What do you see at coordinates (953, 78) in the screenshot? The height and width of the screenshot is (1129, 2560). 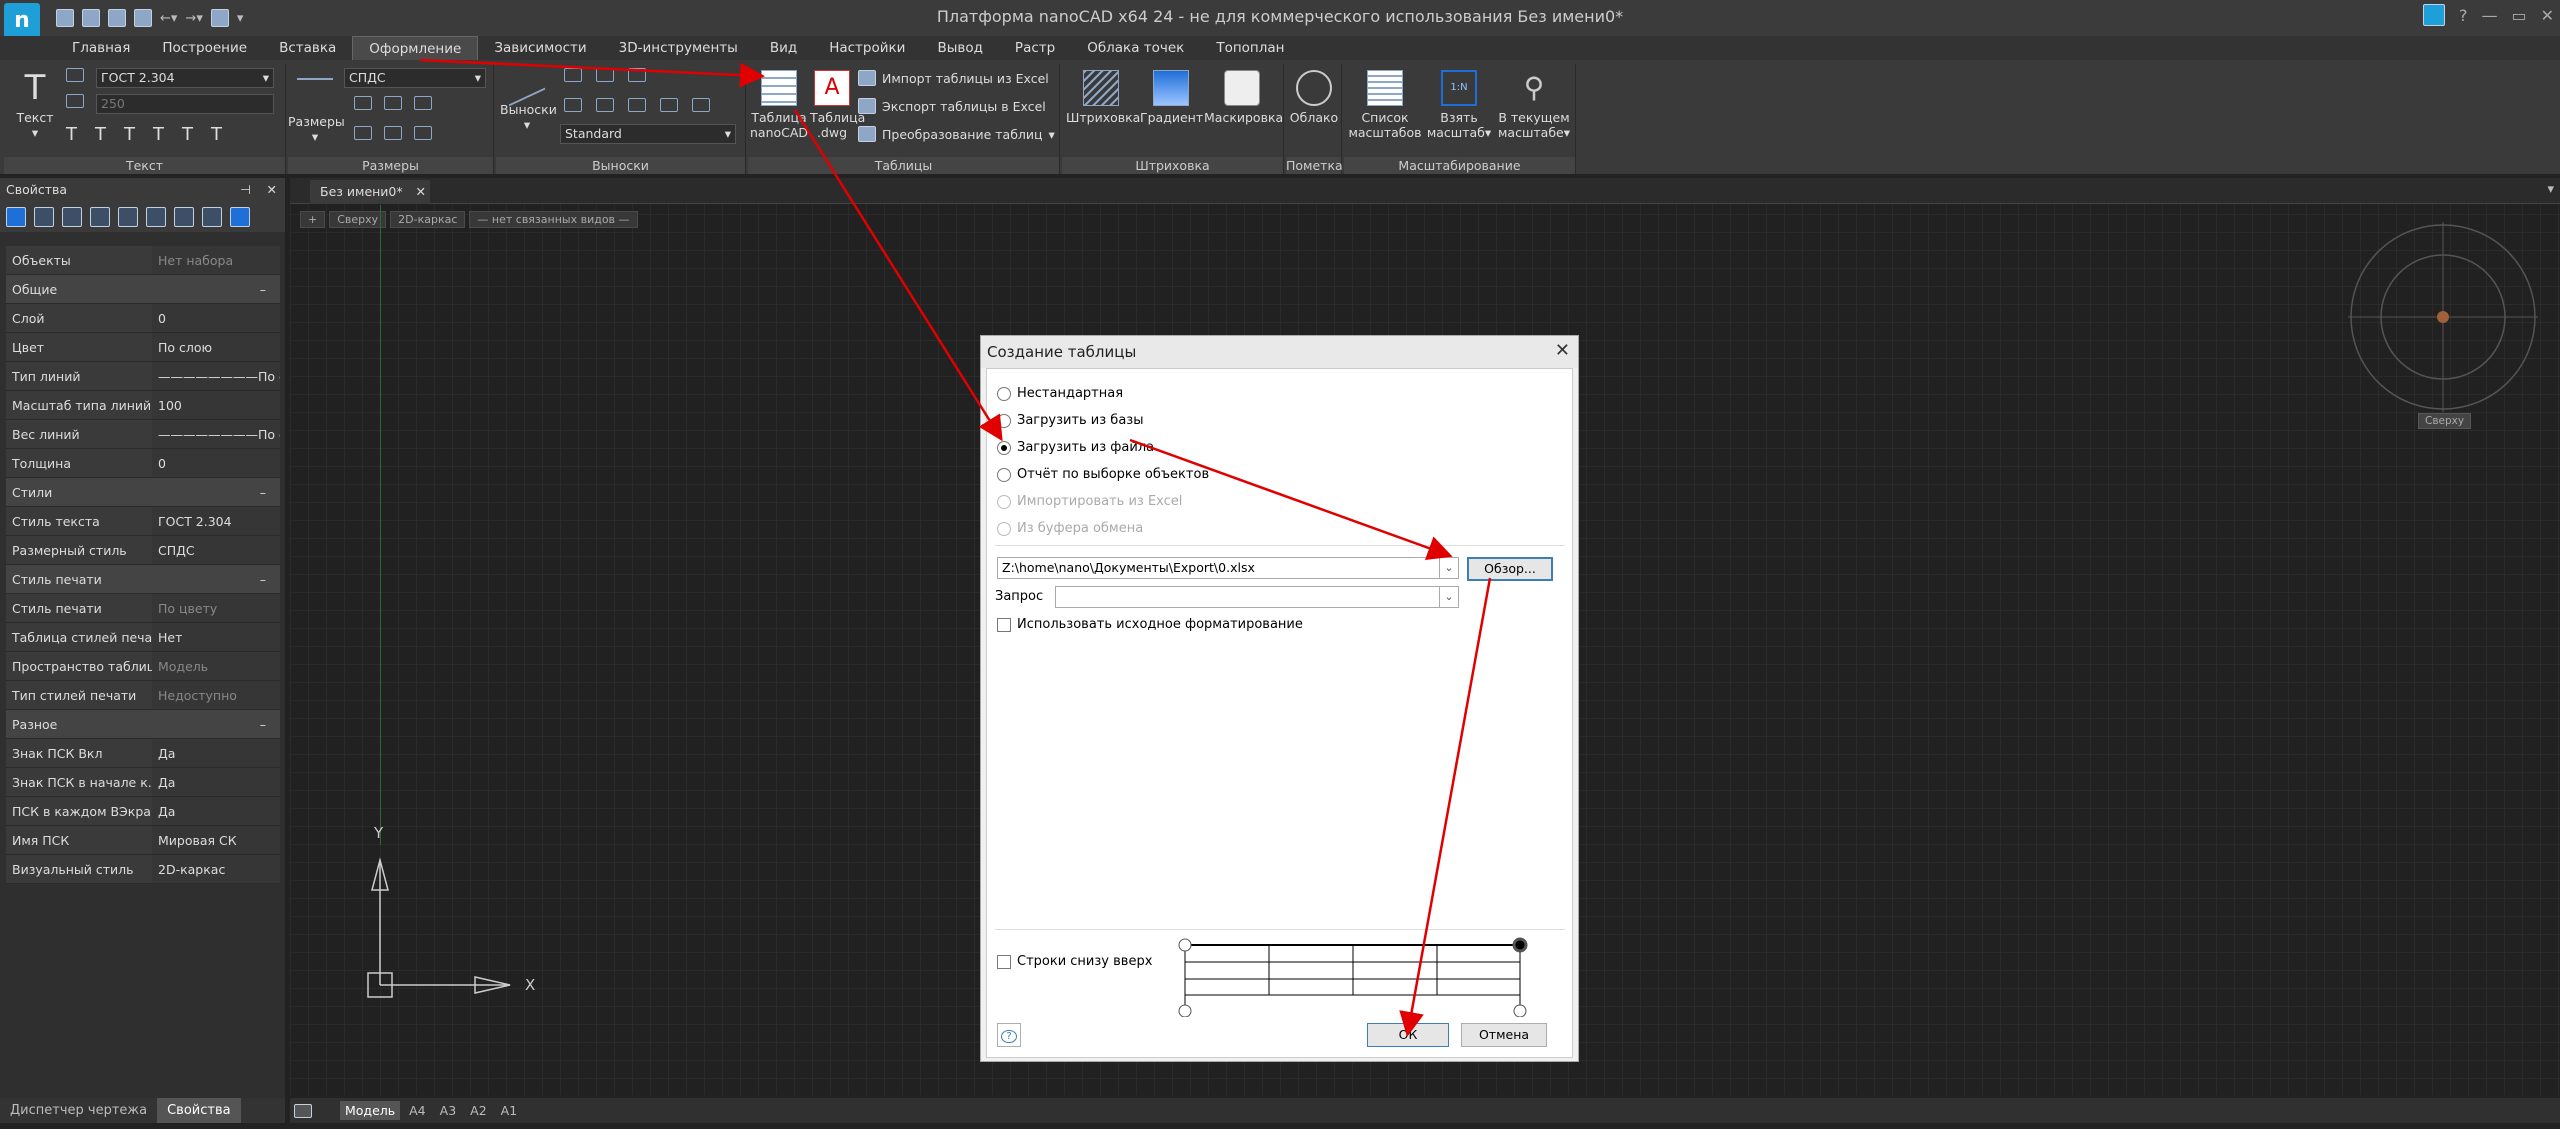 I see `import-excel-button: Импорт таблицы из Excel` at bounding box center [953, 78].